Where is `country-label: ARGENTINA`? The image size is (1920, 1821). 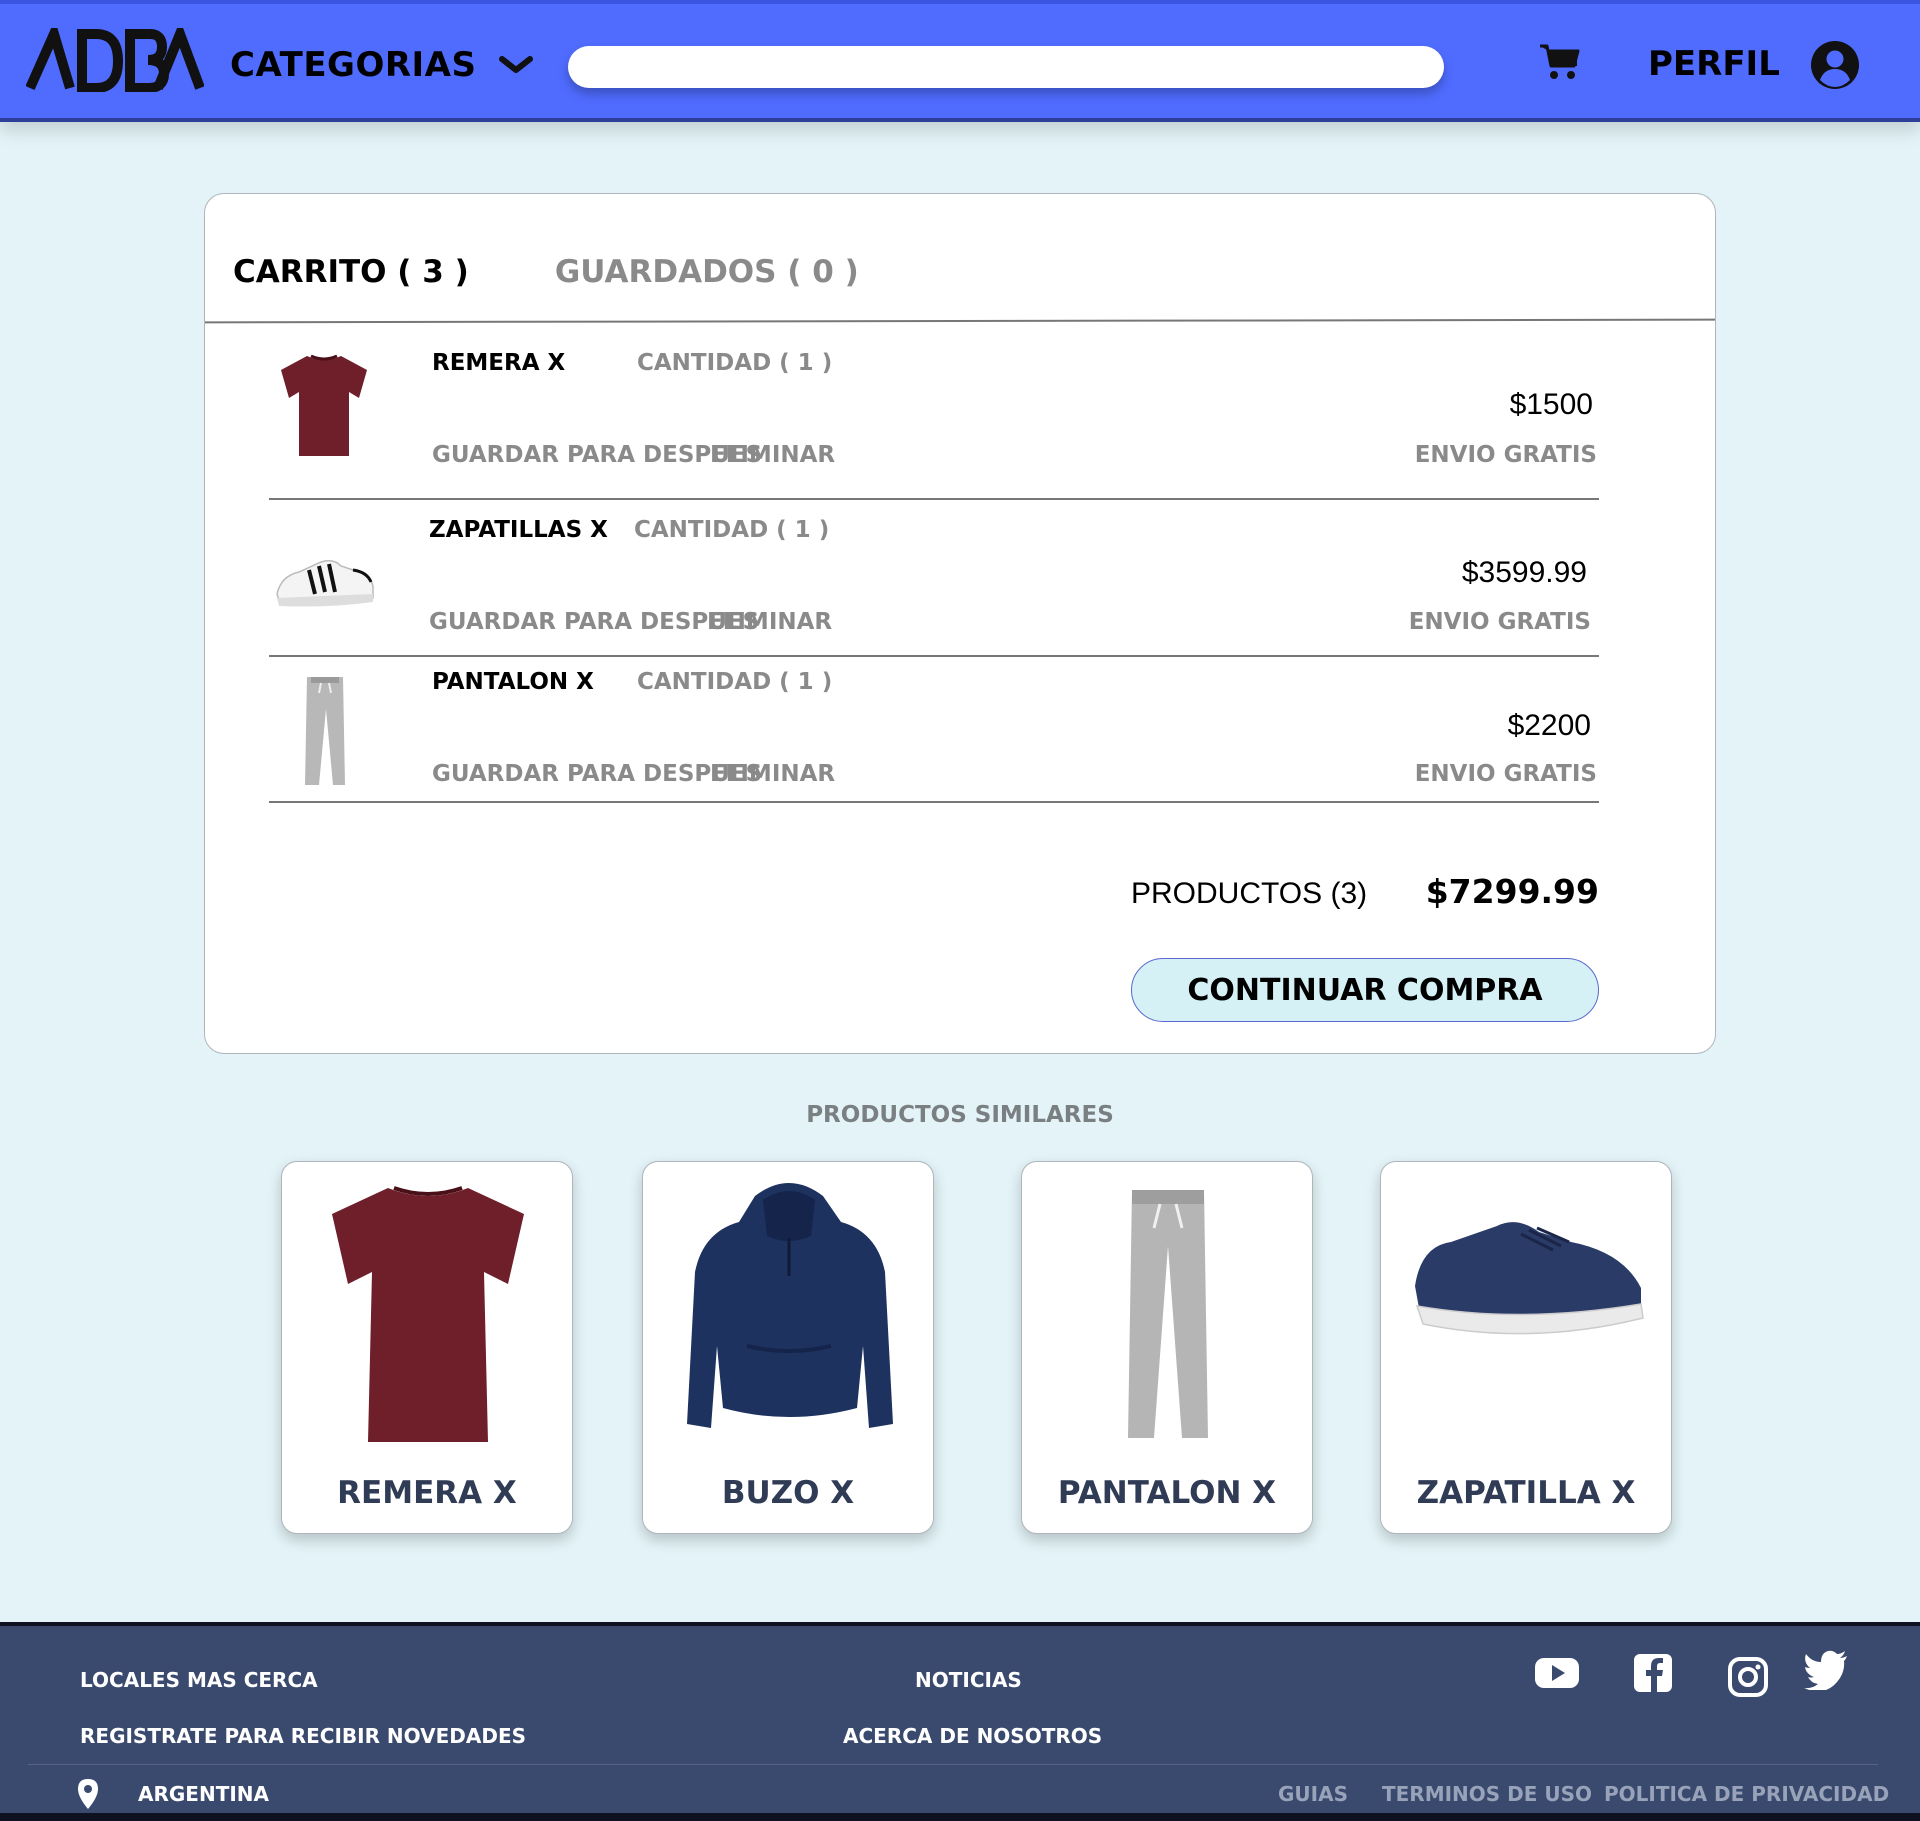
country-label: ARGENTINA is located at coordinates (203, 1794).